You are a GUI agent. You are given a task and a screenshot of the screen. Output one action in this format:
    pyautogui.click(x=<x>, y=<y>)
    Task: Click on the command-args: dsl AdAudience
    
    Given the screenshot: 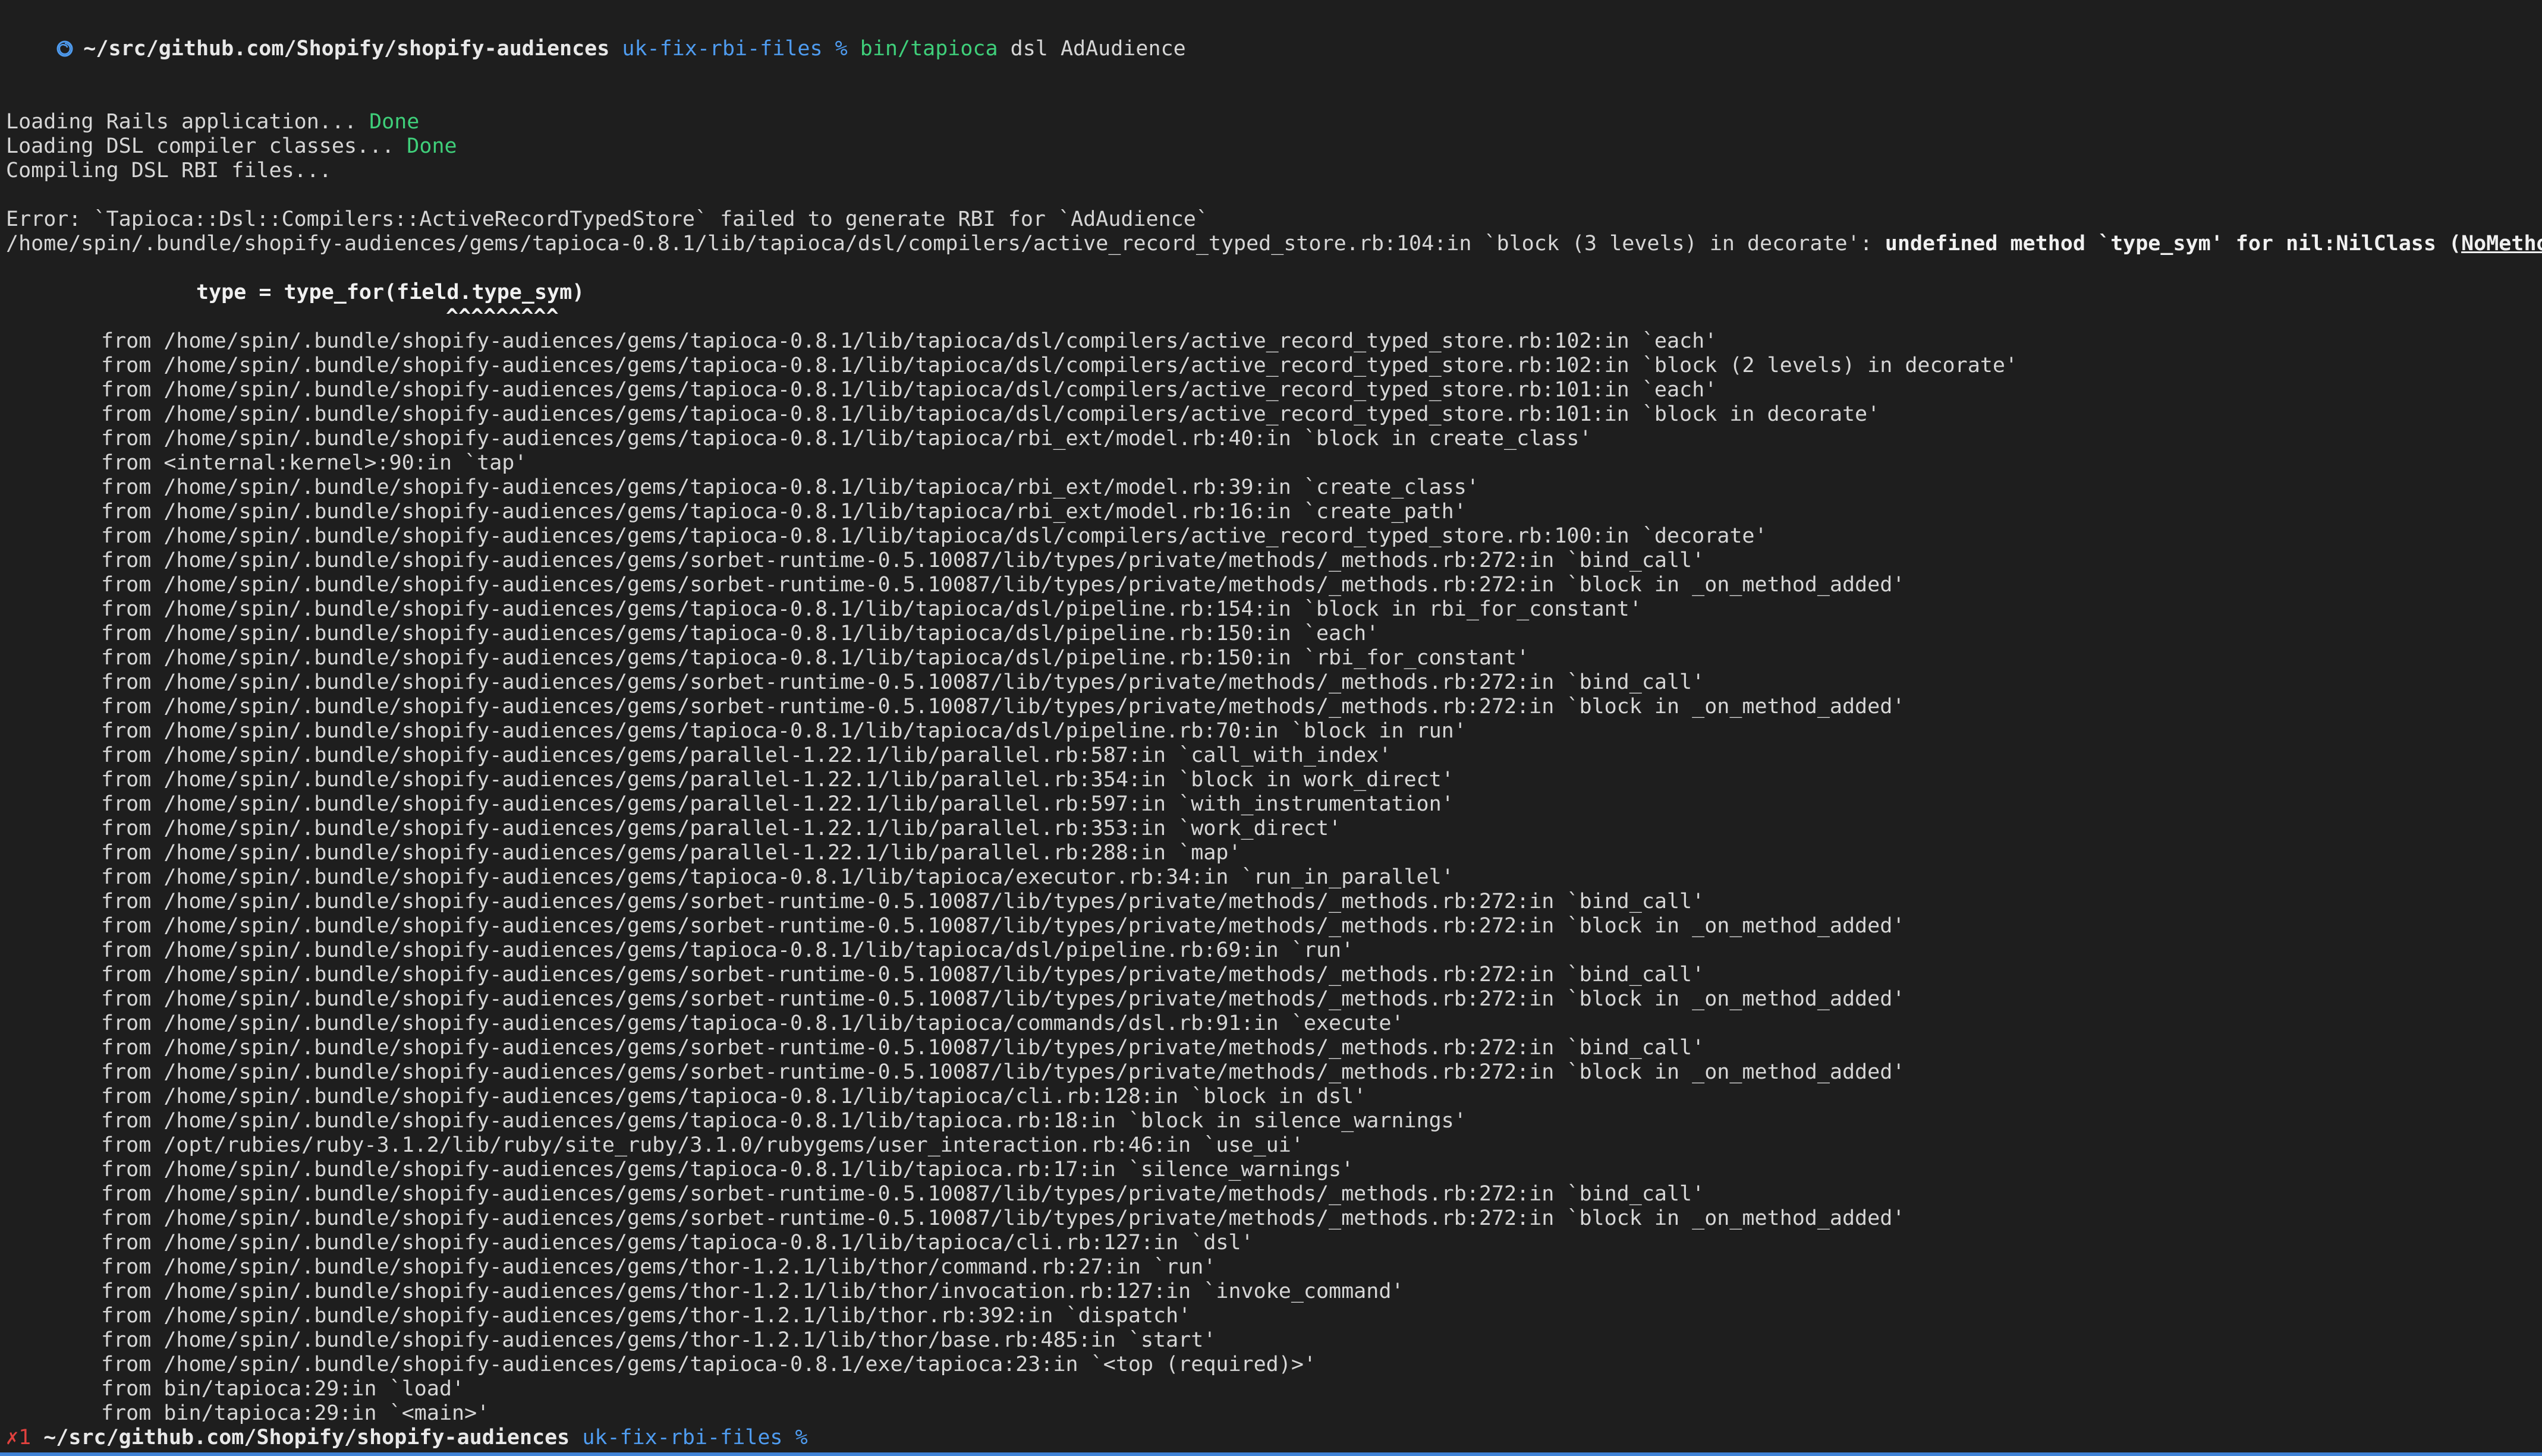 What is the action you would take?
    pyautogui.click(x=1098, y=49)
    